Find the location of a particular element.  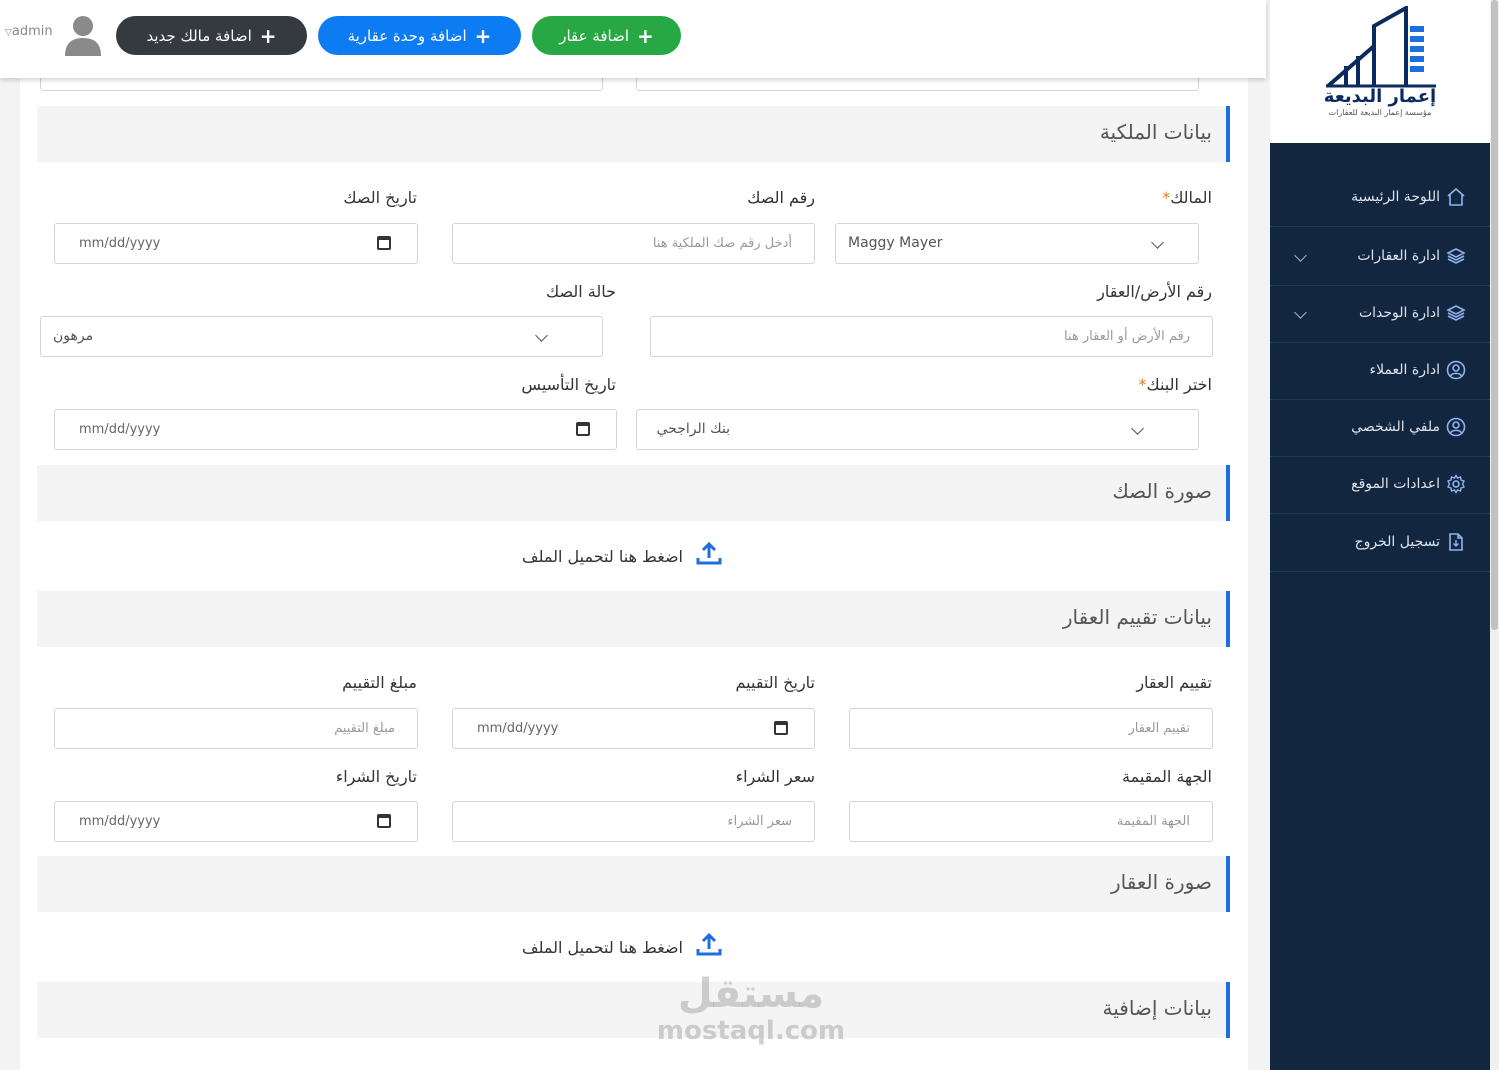

property-upload-button: اضغط هنا لتحميل الملف is located at coordinates (622, 944).